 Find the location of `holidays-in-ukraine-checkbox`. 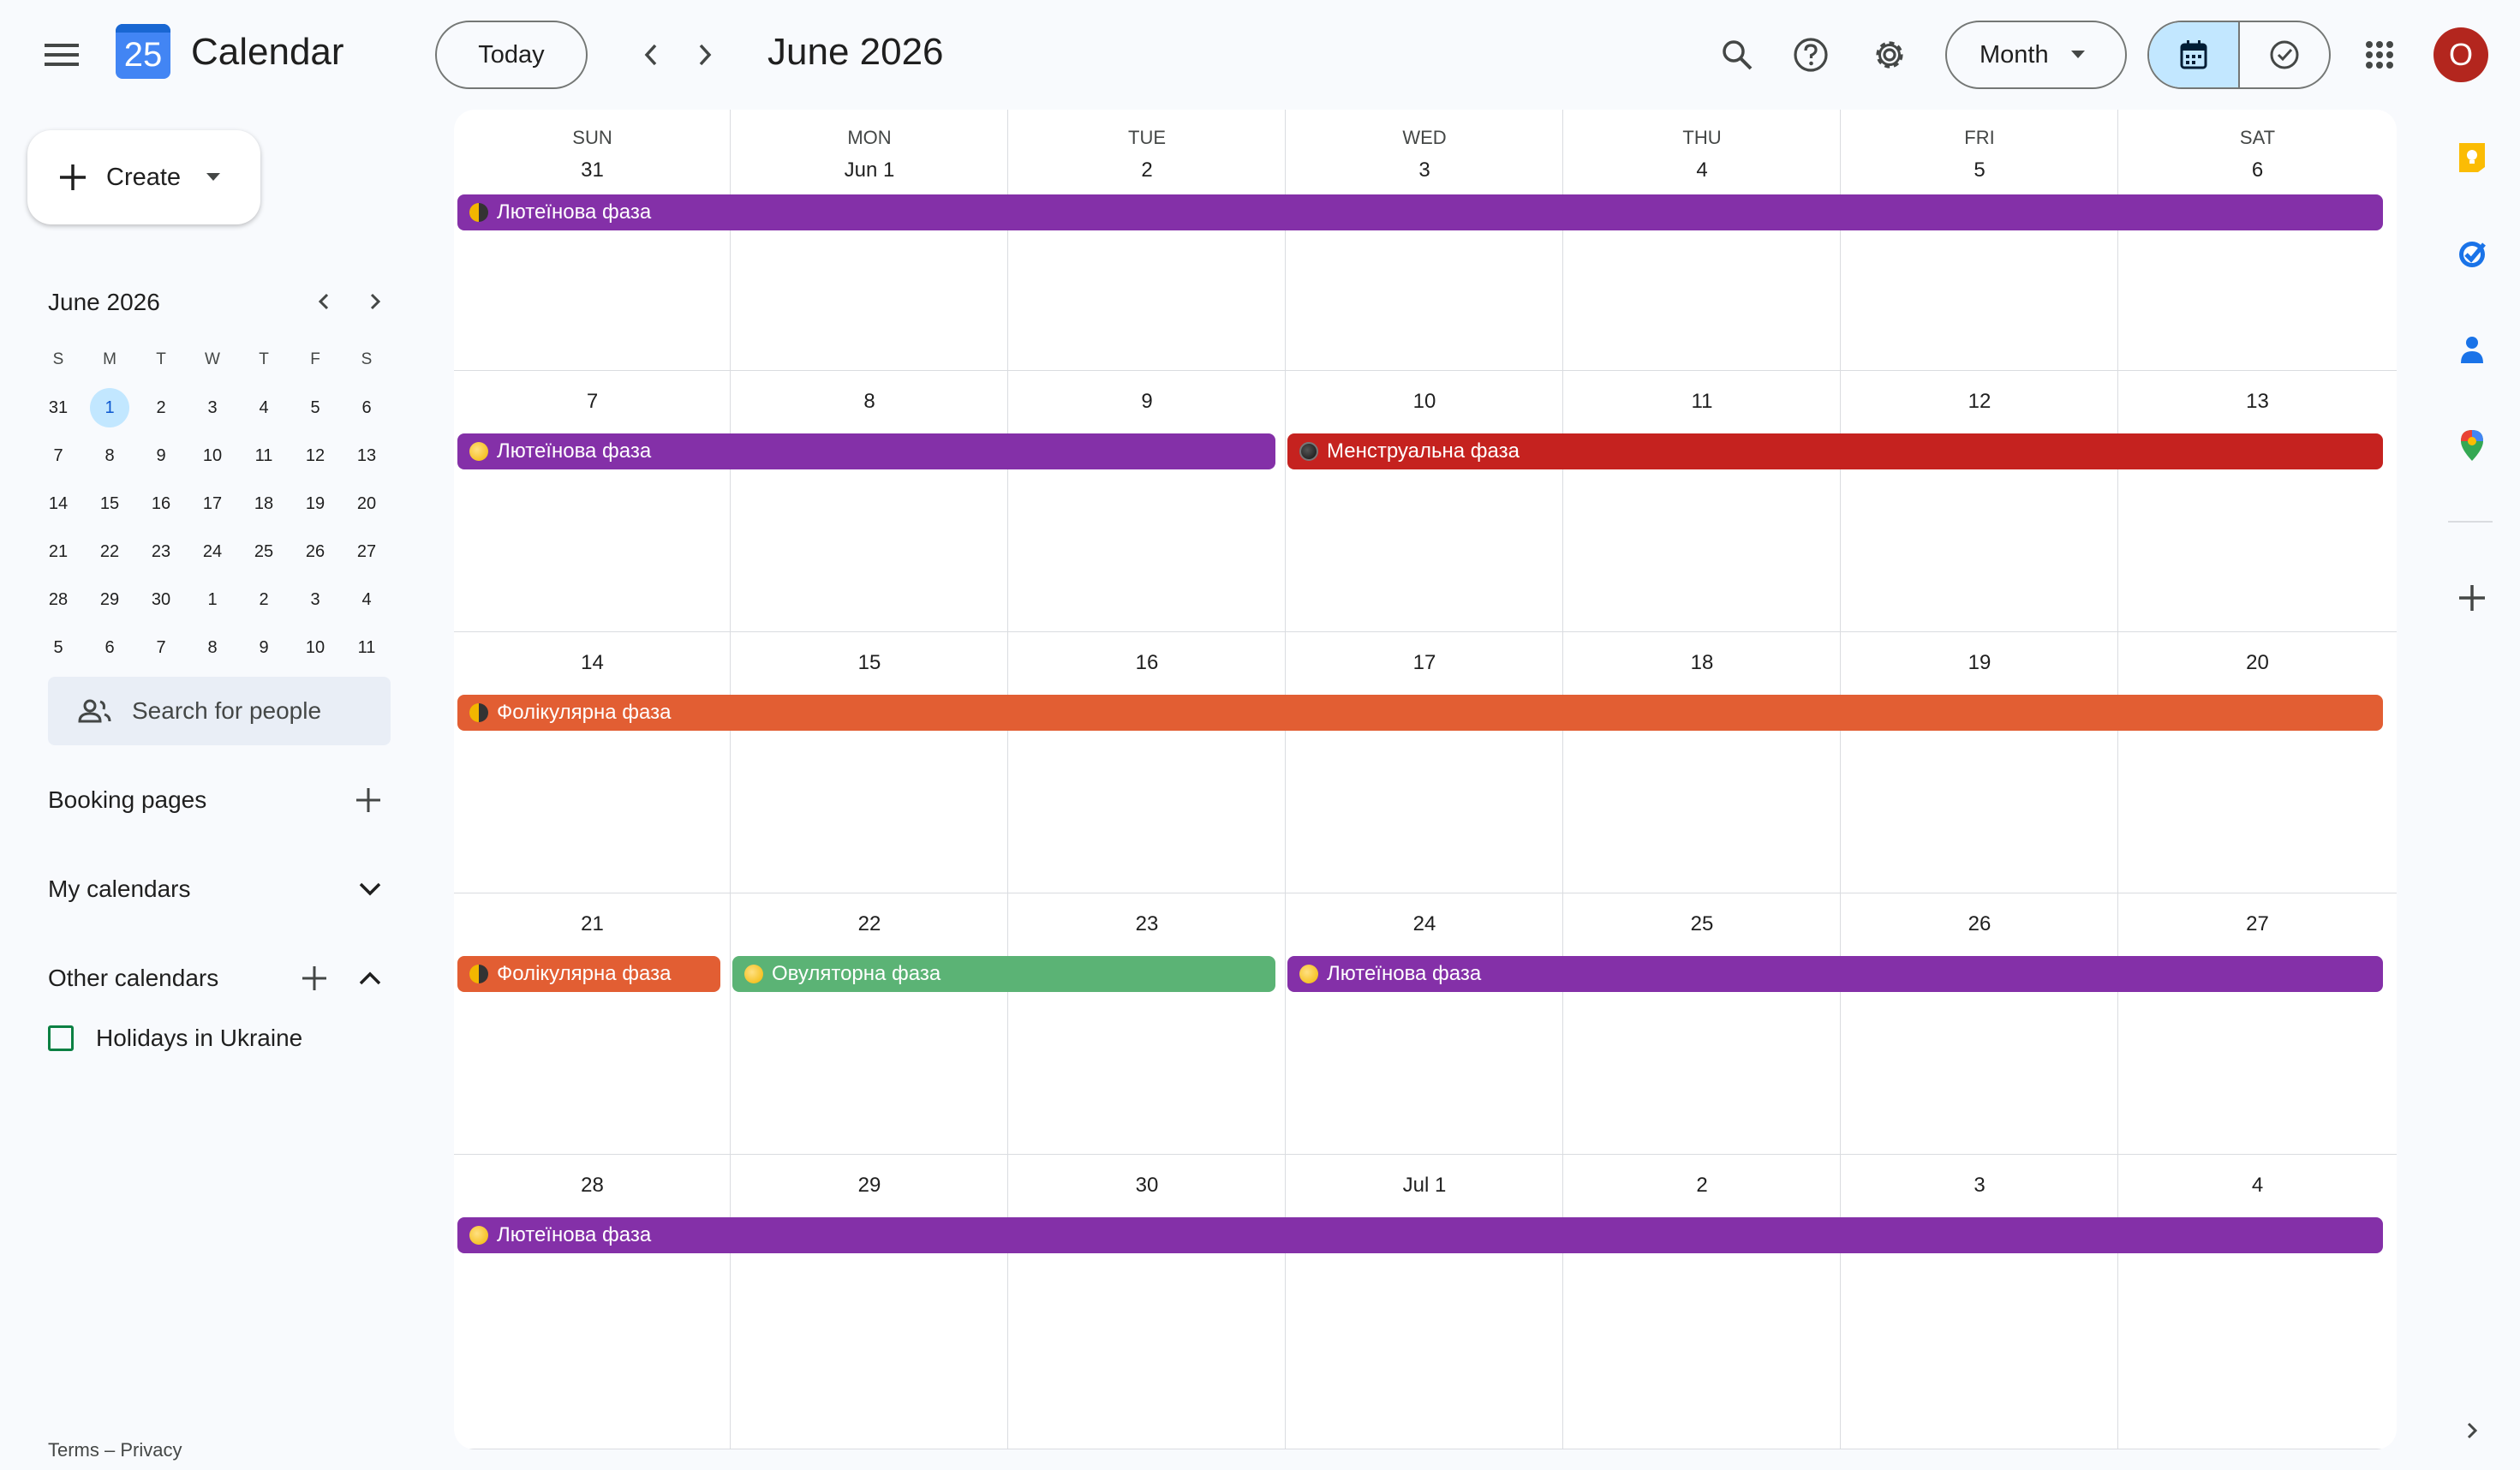

holidays-in-ukraine-checkbox is located at coordinates (61, 1038).